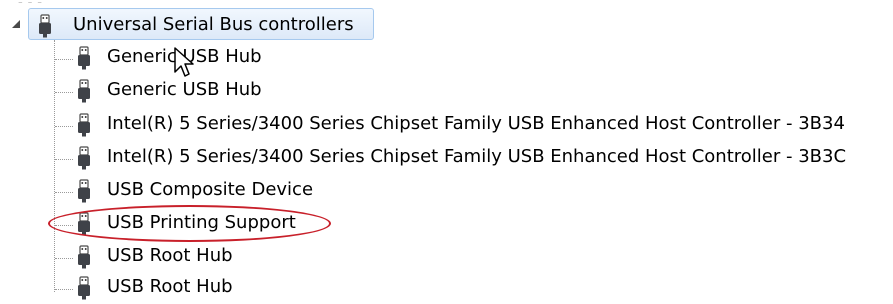 The image size is (893, 304). What do you see at coordinates (470, 191) in the screenshot?
I see `tree-item-device: USB Composite Device` at bounding box center [470, 191].